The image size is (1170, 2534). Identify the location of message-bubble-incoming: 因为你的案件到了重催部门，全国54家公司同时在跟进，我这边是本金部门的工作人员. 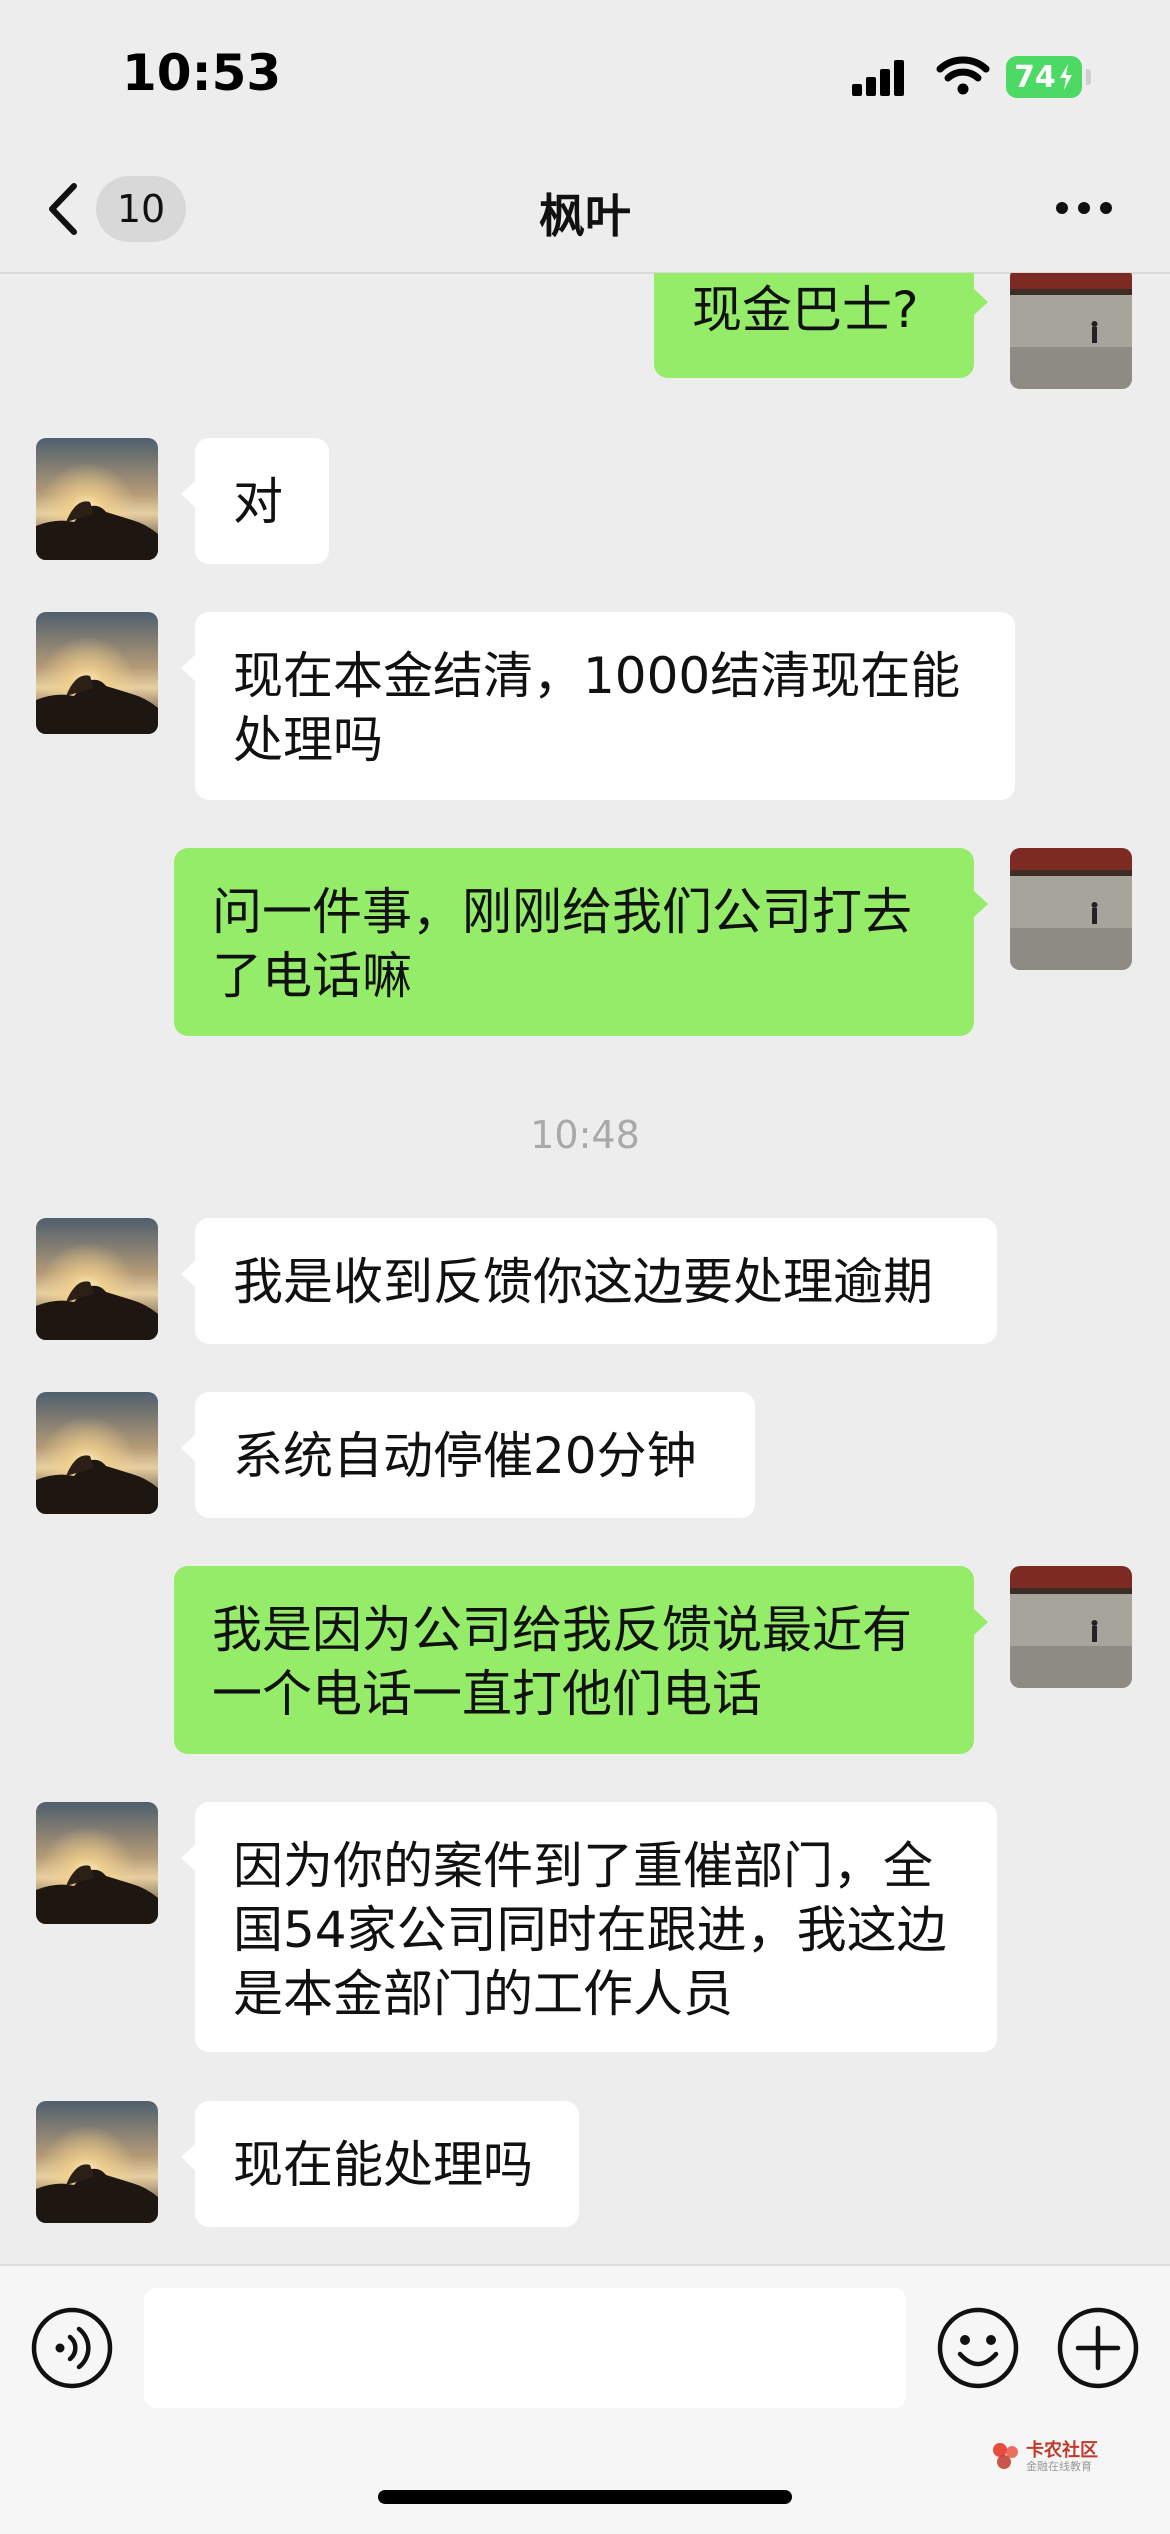
(589, 1927).